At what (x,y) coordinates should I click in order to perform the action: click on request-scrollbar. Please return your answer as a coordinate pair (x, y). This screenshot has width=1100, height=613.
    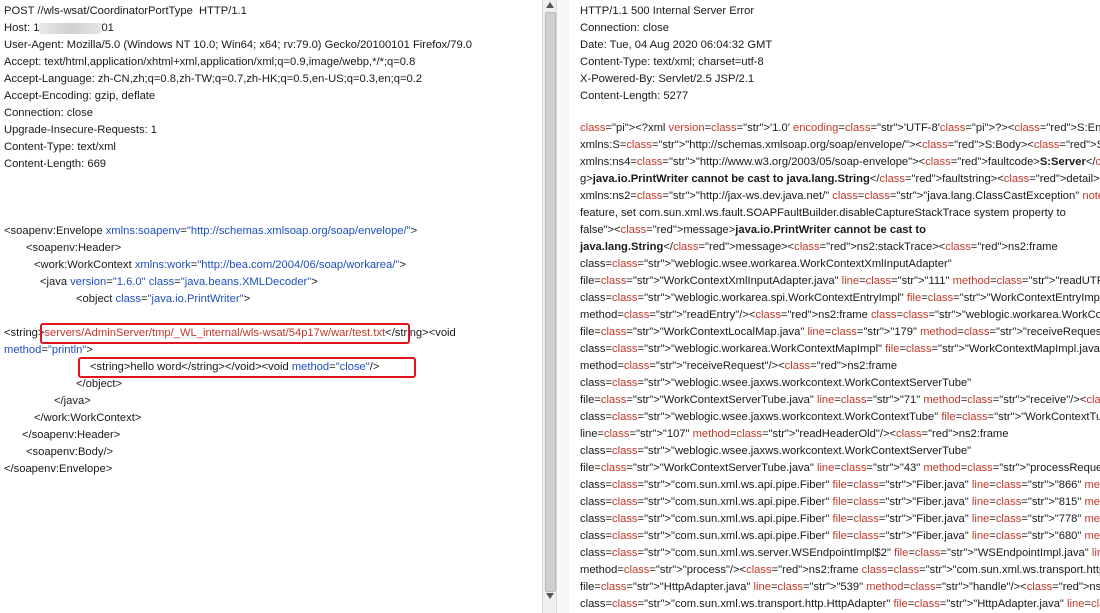
    Looking at the image, I should click on (549, 306).